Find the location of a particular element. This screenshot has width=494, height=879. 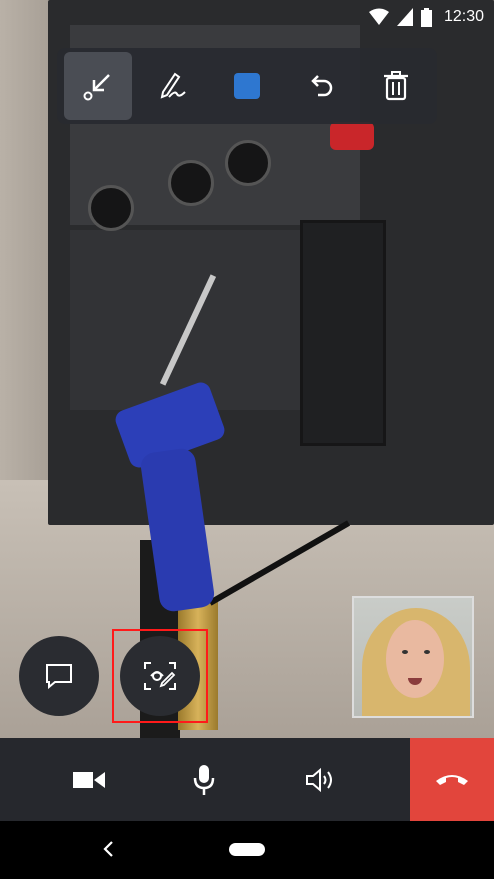

self-view-face is located at coordinates (415, 659).